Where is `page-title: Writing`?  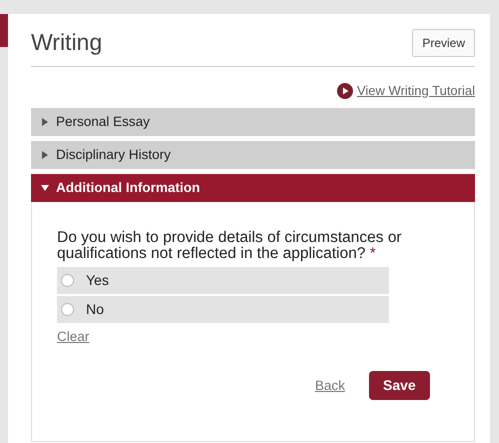
page-title: Writing is located at coordinates (66, 42).